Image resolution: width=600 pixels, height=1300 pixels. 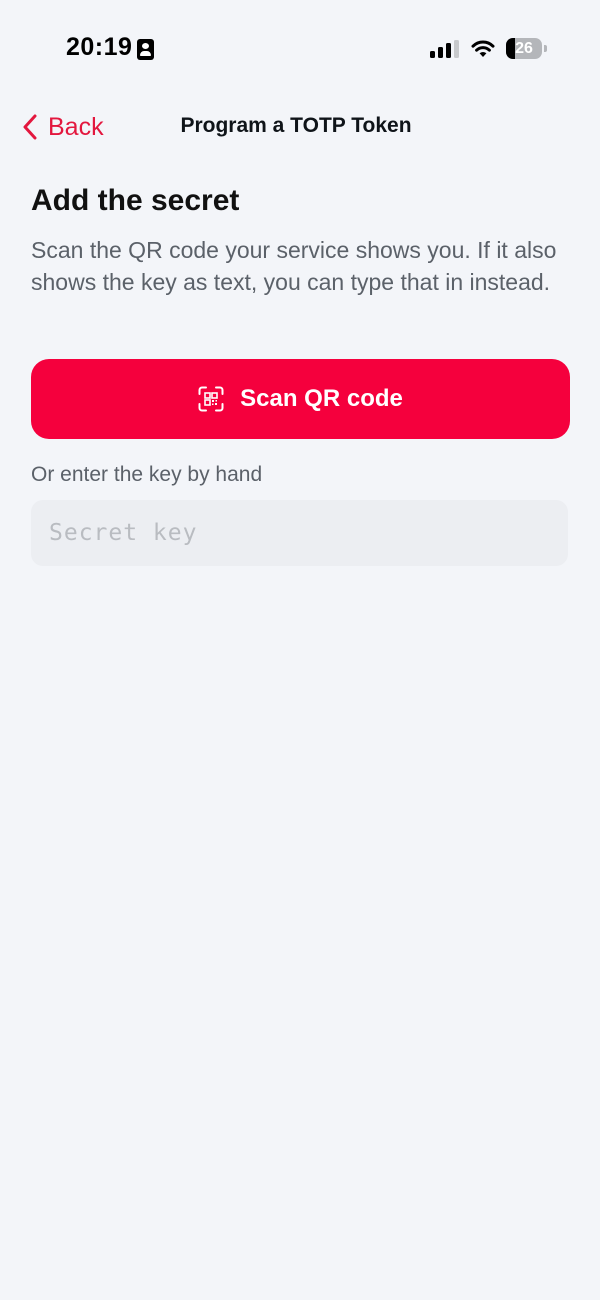 I want to click on scan-qr-code-button: Scan QR code, so click(x=300, y=399).